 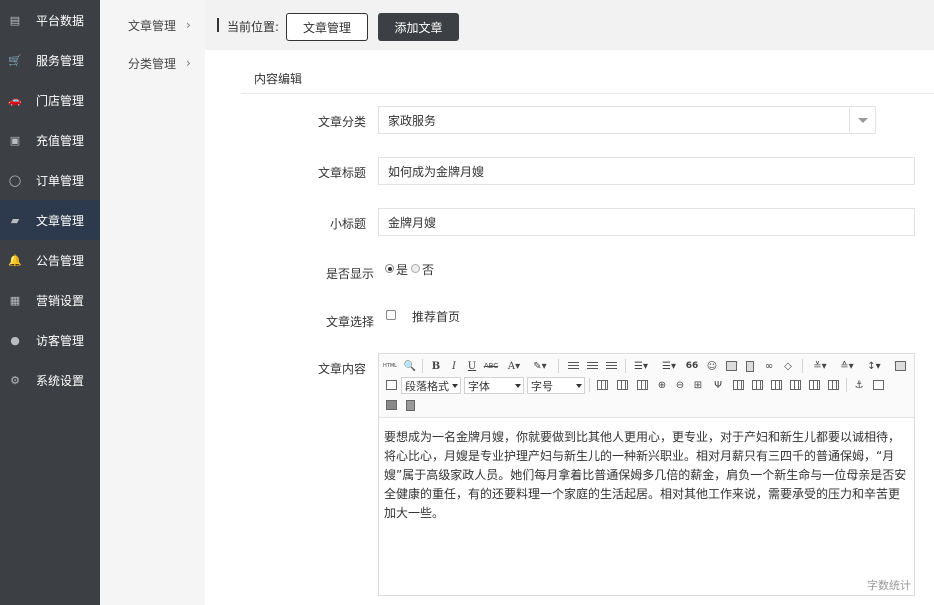 What do you see at coordinates (60, 300) in the screenshot?
I see `sidebar-item-label: 营销设置` at bounding box center [60, 300].